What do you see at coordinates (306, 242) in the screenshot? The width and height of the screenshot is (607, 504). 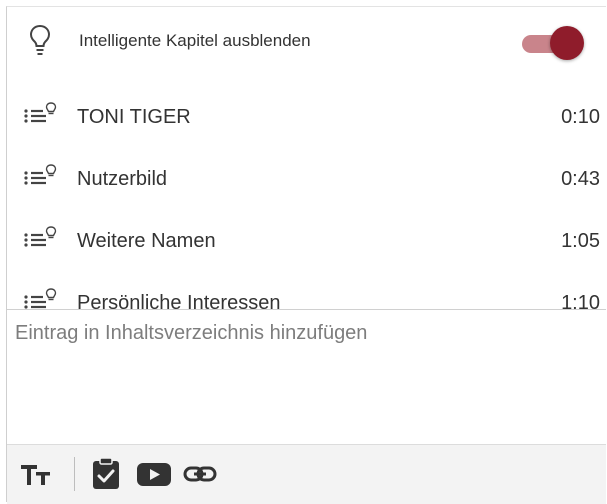 I see `chapter-item: Weitere Namen 1:05` at bounding box center [306, 242].